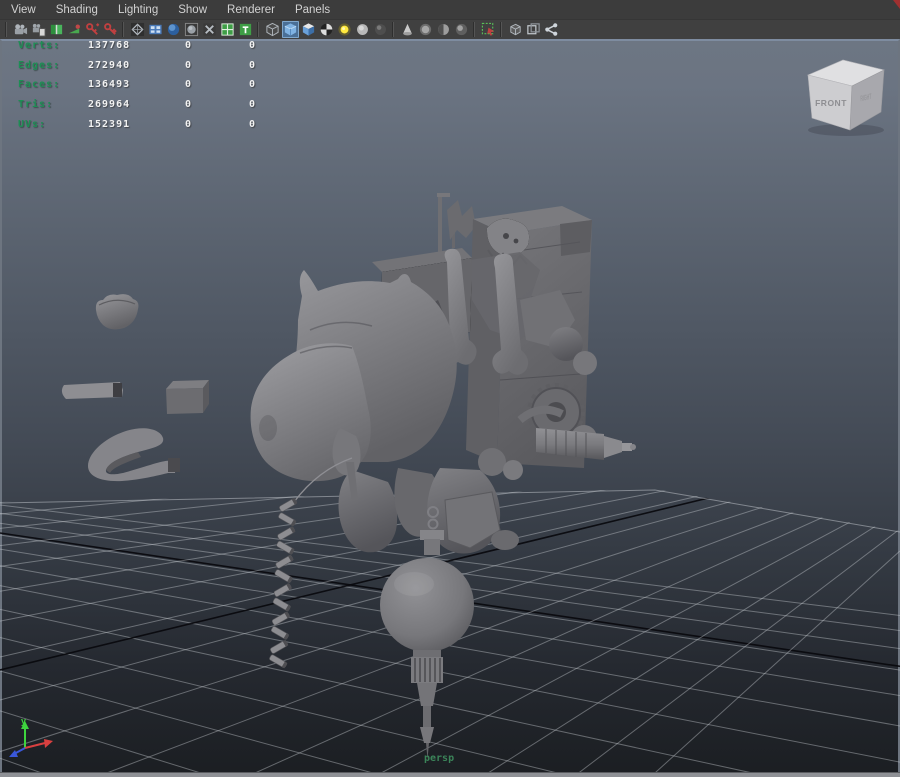 This screenshot has height=777, width=900. I want to click on part-hook, so click(134, 455).